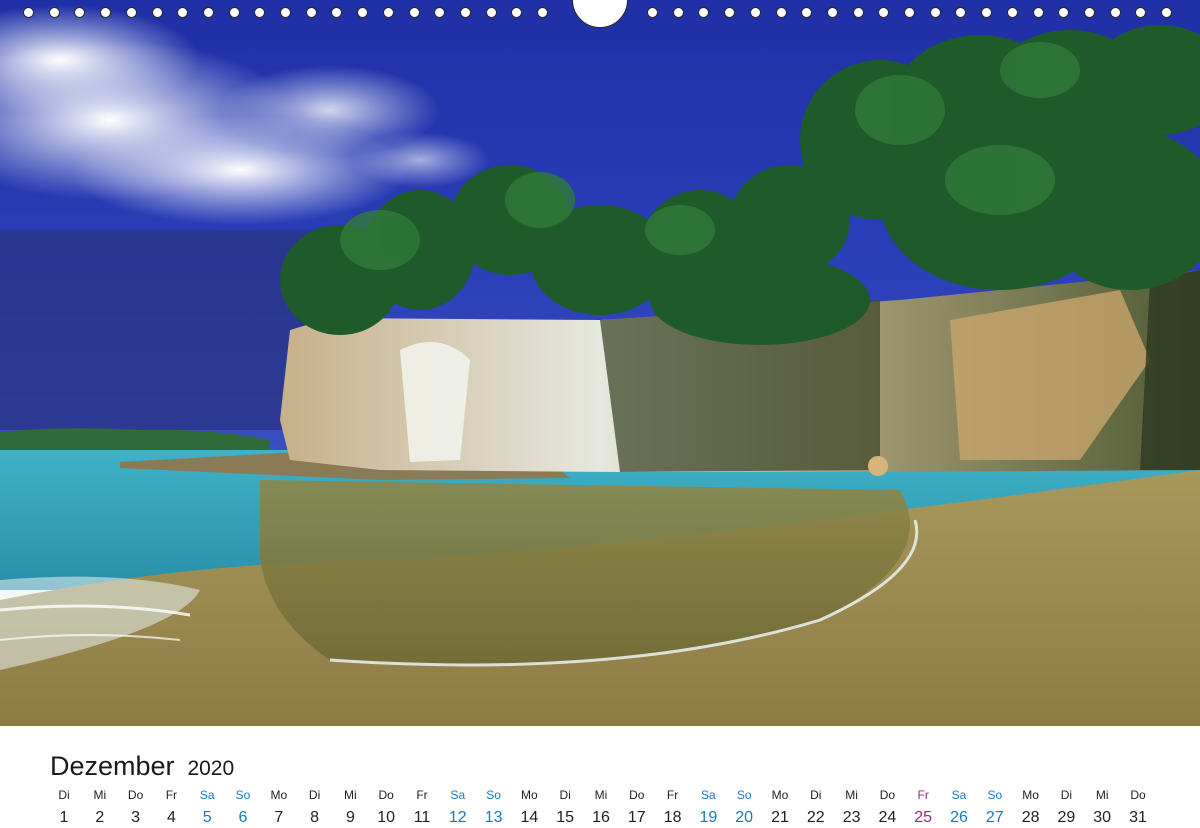 This screenshot has height=828, width=1200. I want to click on day-number: 15, so click(565, 817).